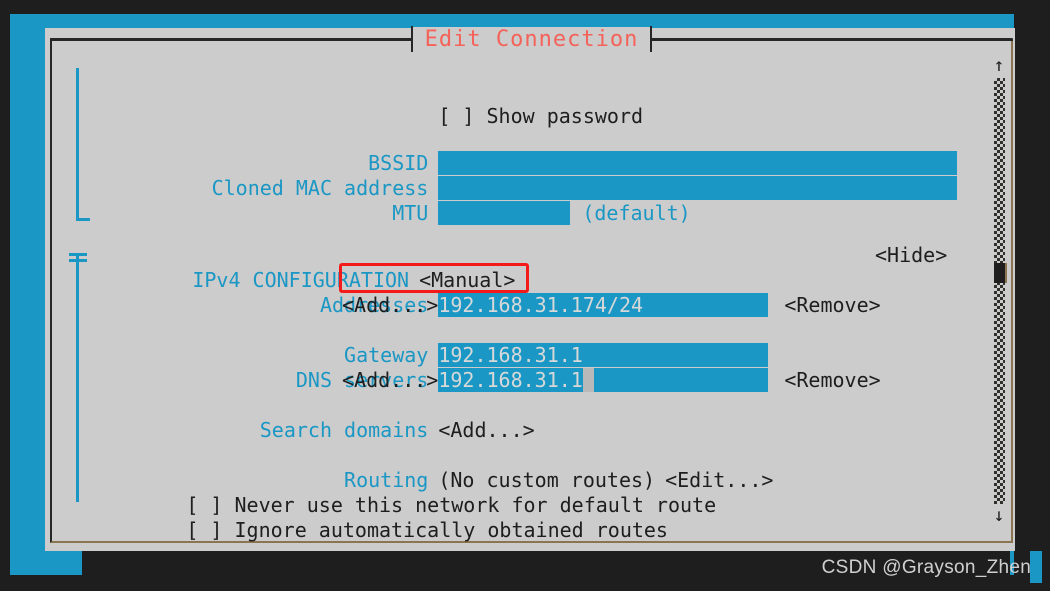  What do you see at coordinates (371, 213) in the screenshot?
I see `mtu-row: MTU (default)` at bounding box center [371, 213].